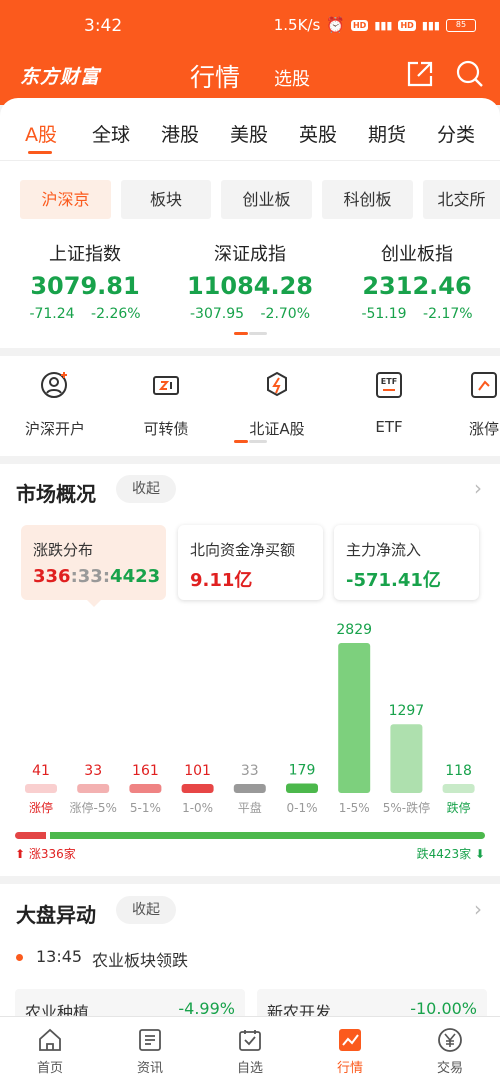 This screenshot has height=1083, width=500. I want to click on chart-category-label: 5-1%, so click(145, 808).